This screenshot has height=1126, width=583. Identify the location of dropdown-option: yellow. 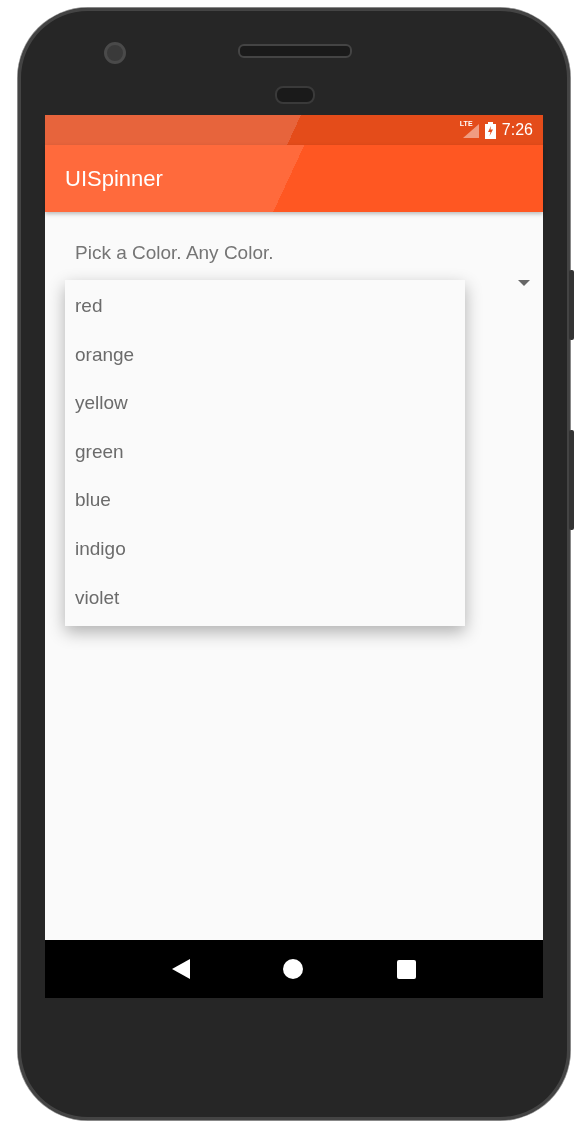
(265, 404).